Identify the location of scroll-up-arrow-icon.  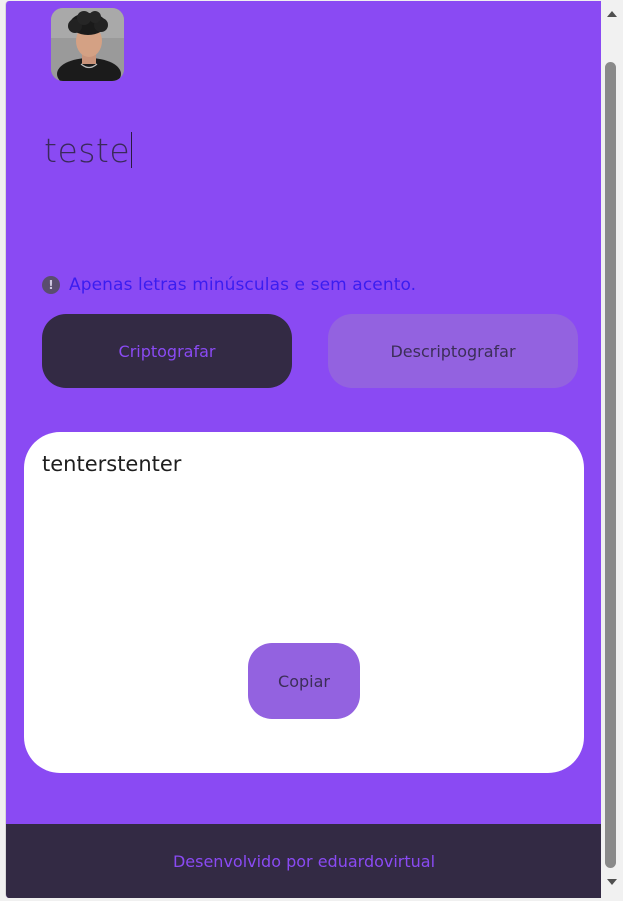
(612, 14).